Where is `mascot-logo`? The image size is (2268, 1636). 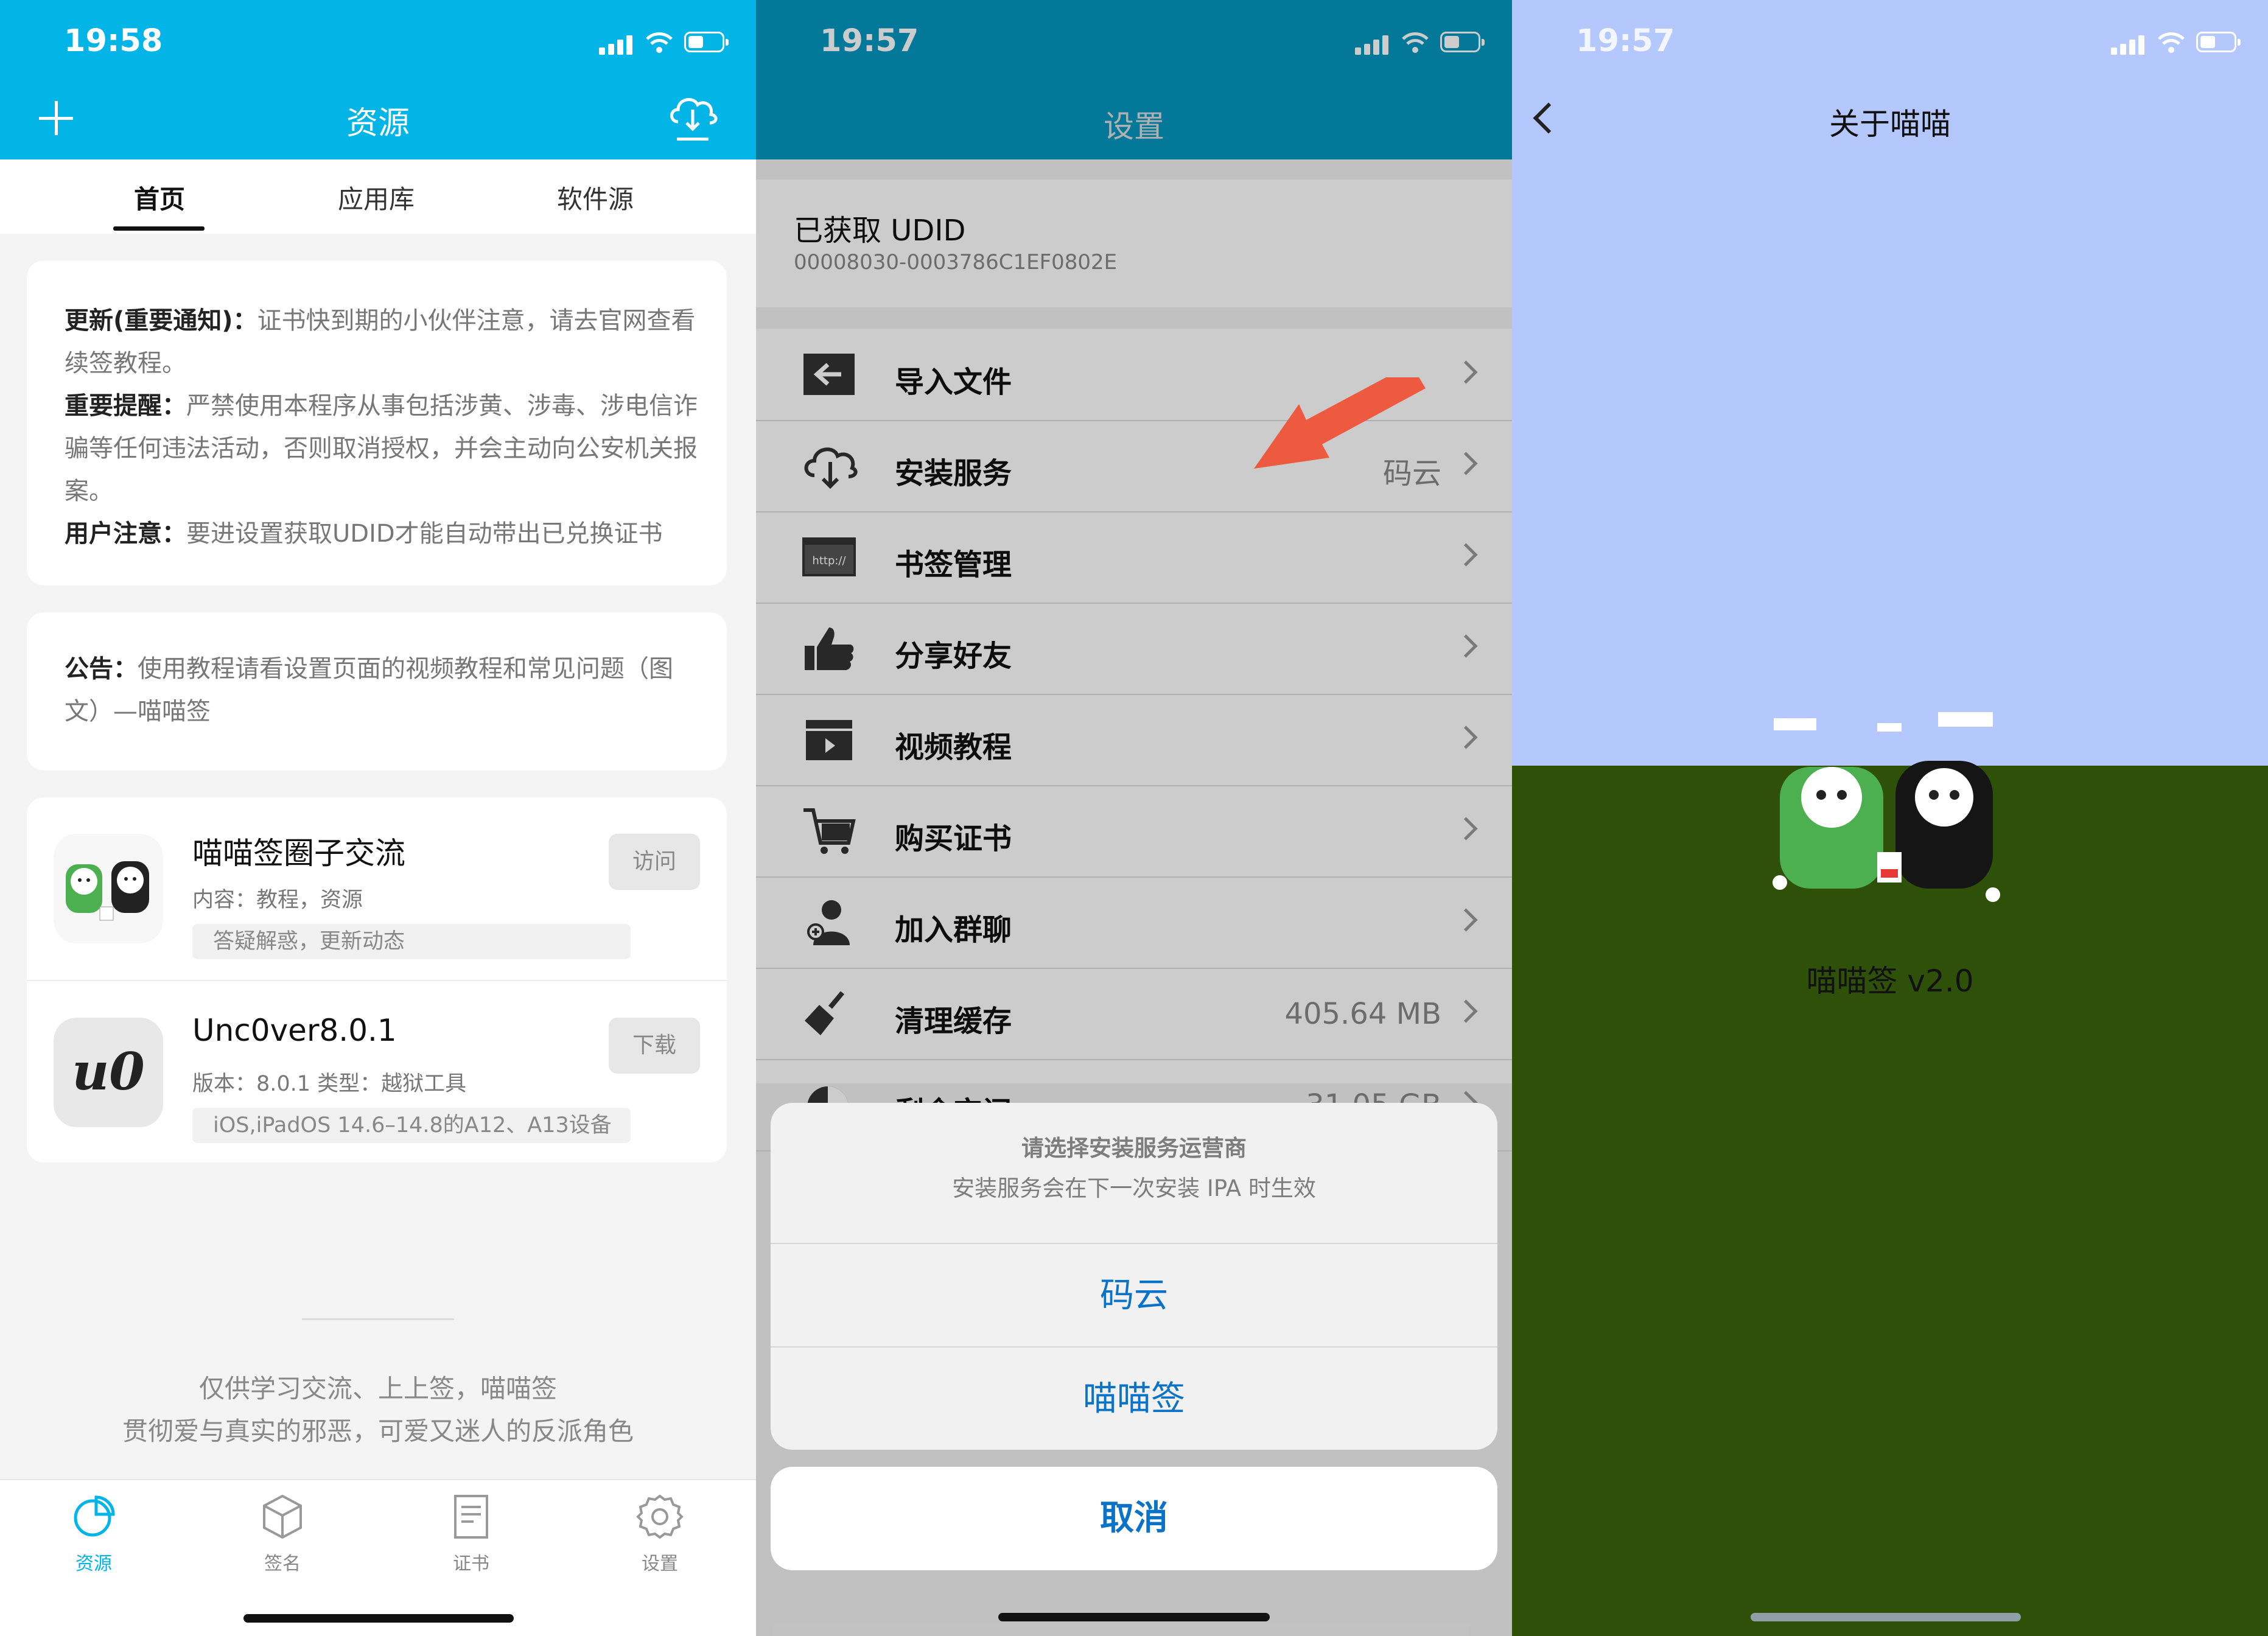 mascot-logo is located at coordinates (1887, 807).